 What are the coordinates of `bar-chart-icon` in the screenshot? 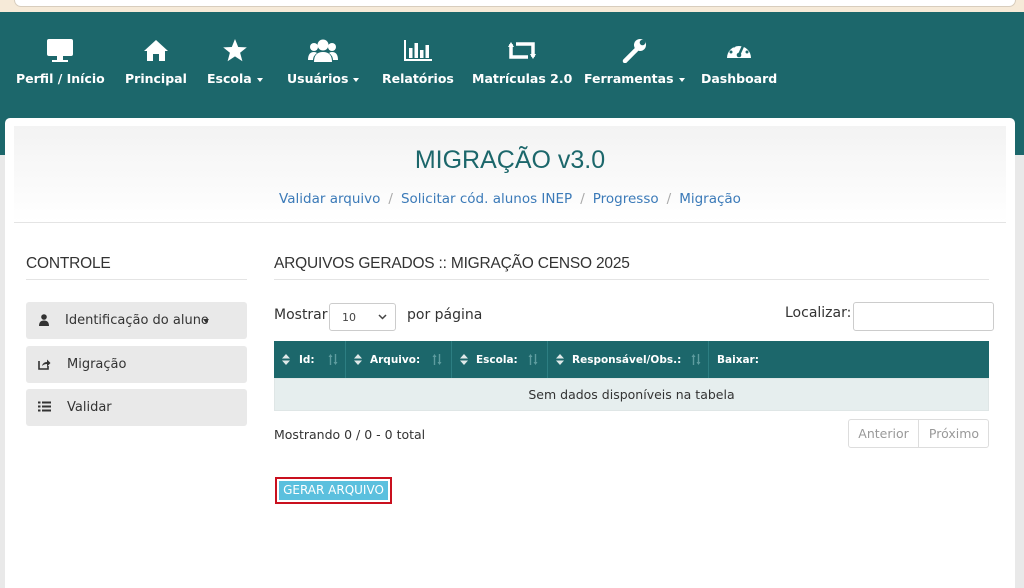 It's located at (417, 50).